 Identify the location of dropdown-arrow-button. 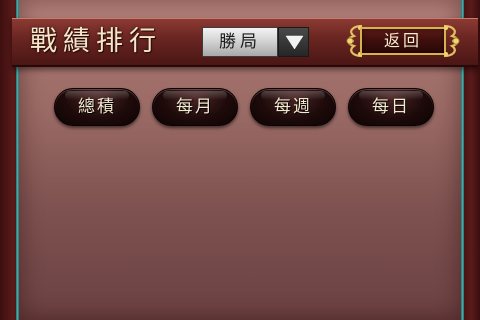
(293, 42).